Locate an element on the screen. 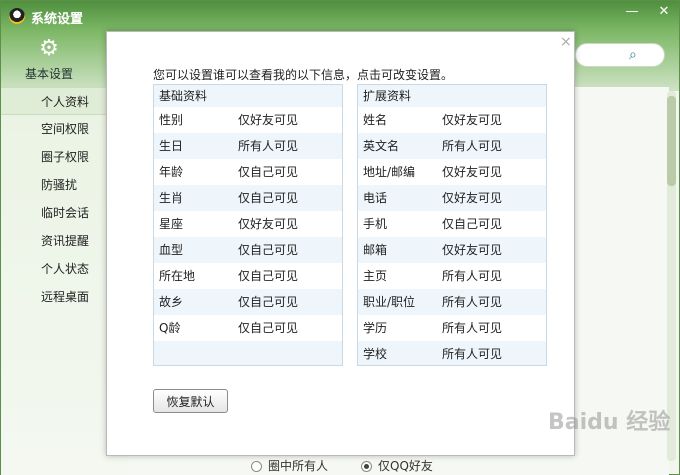  field-name: 主页 is located at coordinates (375, 276).